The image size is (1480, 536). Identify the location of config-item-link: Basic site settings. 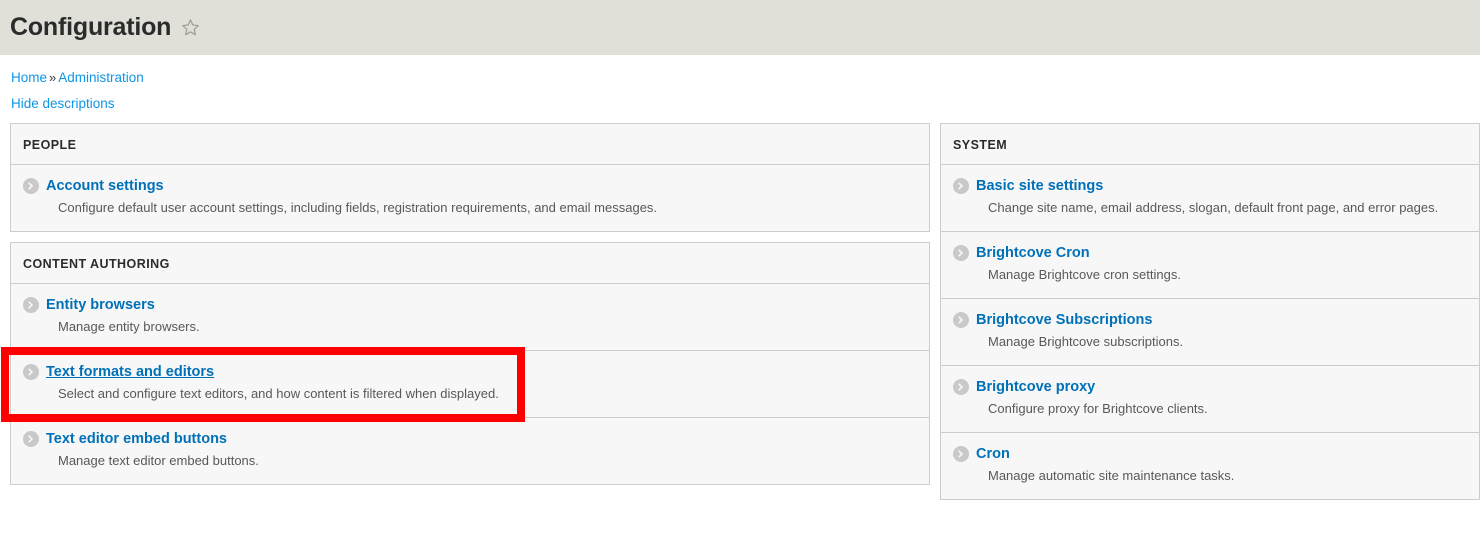
(1039, 186).